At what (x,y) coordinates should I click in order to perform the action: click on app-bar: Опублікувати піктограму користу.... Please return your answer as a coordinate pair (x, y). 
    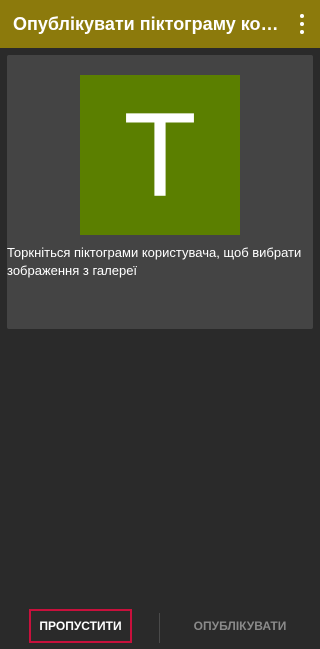
    Looking at the image, I should click on (160, 24).